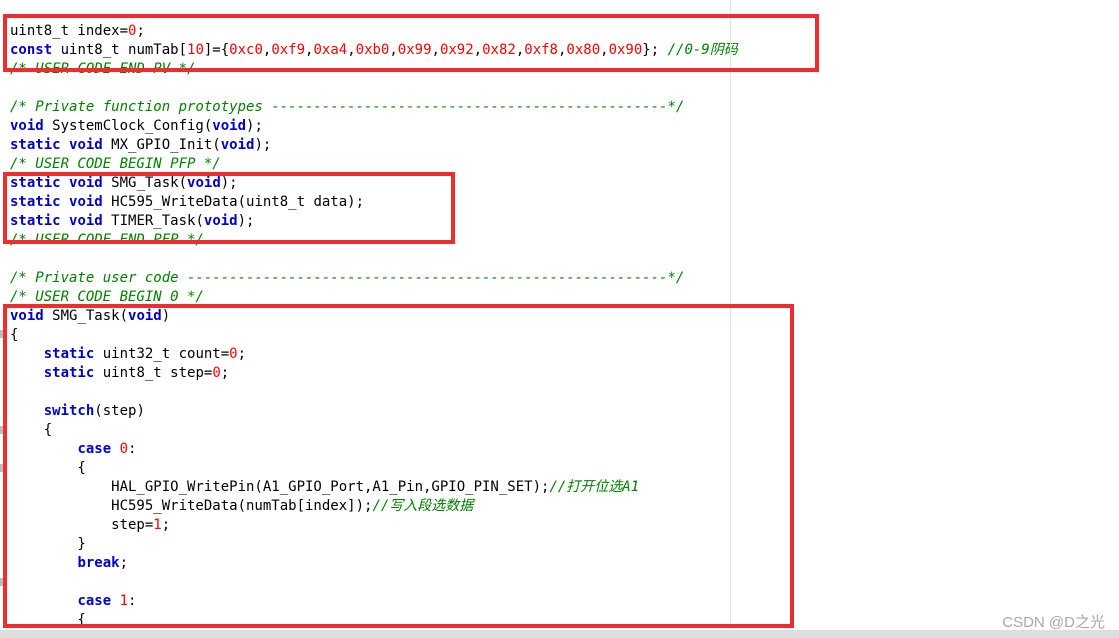 The height and width of the screenshot is (638, 1119). I want to click on number-token: 0x82, so click(499, 50).